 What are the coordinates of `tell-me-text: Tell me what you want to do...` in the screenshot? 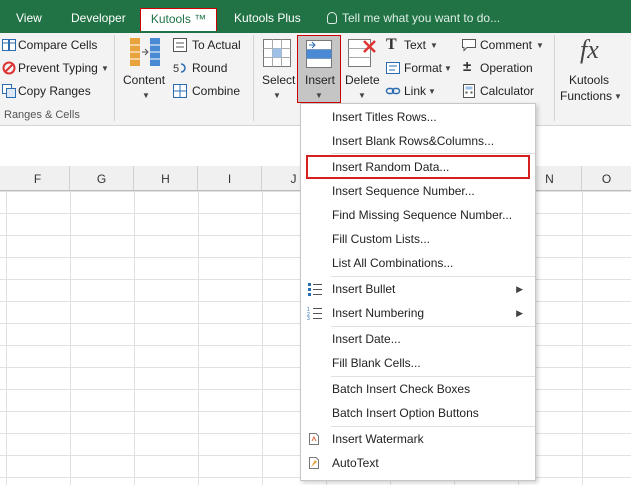 It's located at (421, 18).